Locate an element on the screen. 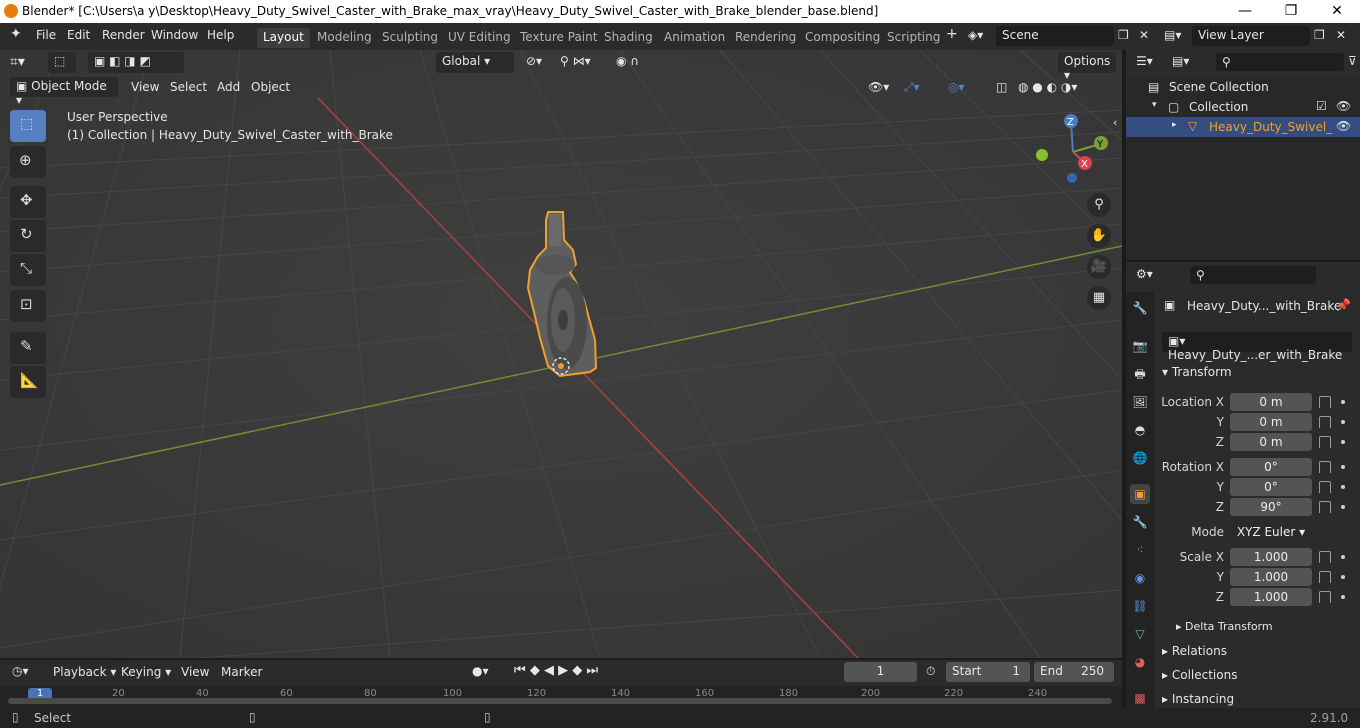 The image size is (1360, 728). visibility-icon: 👁▾ is located at coordinates (878, 87).